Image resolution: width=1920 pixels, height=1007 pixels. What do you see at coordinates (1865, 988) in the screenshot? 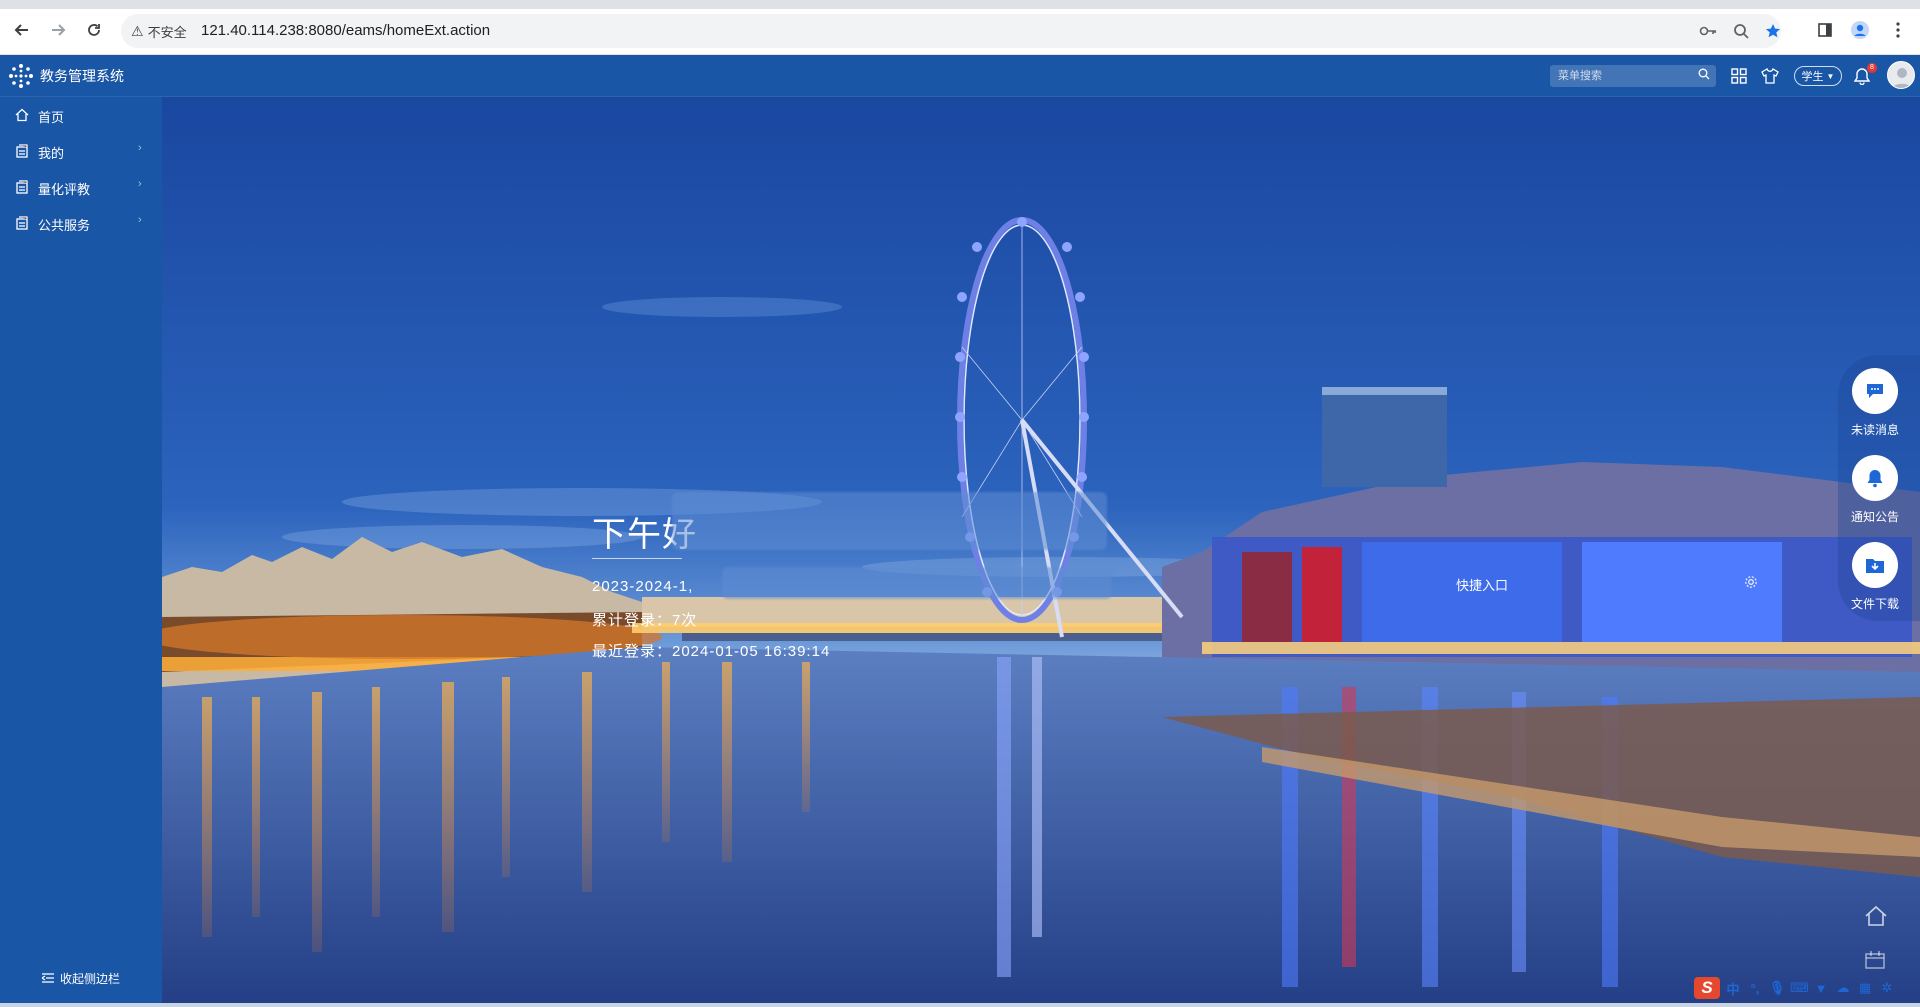
I see `grid-tools-icon: ▦` at bounding box center [1865, 988].